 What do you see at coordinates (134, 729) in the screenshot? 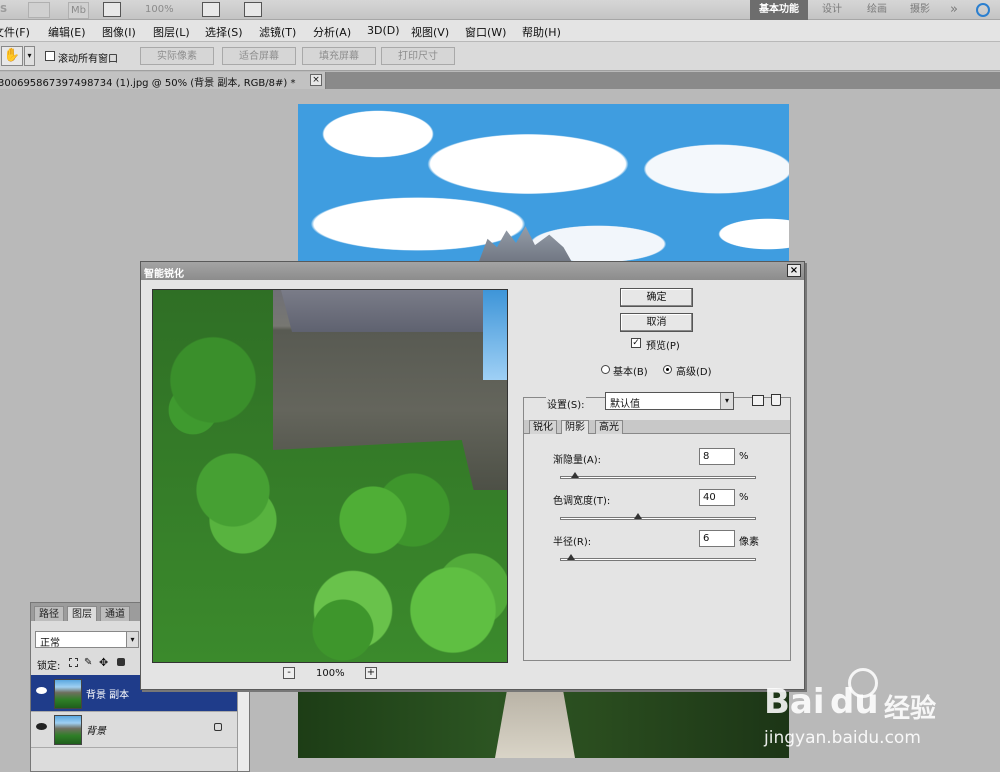
I see `layer-row-background: 背景` at bounding box center [134, 729].